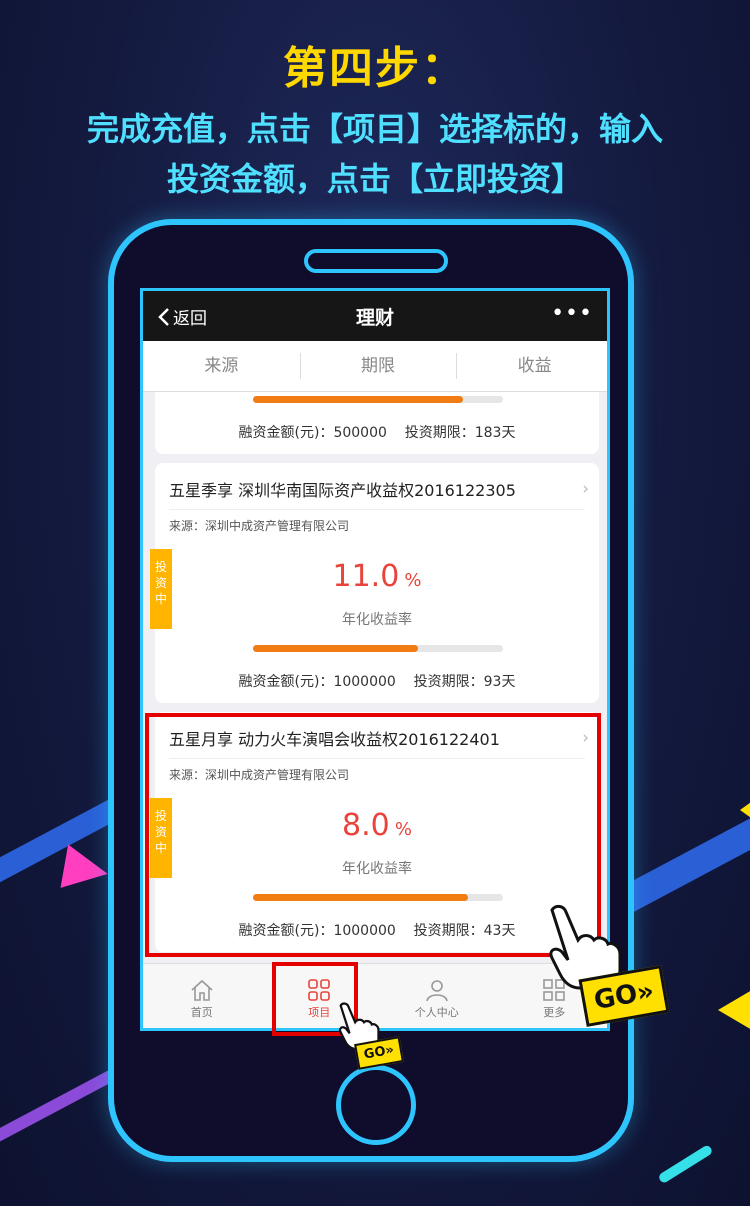 This screenshot has width=750, height=1206. Describe the element at coordinates (377, 620) in the screenshot. I see `rate-label: 年化收益率` at that location.